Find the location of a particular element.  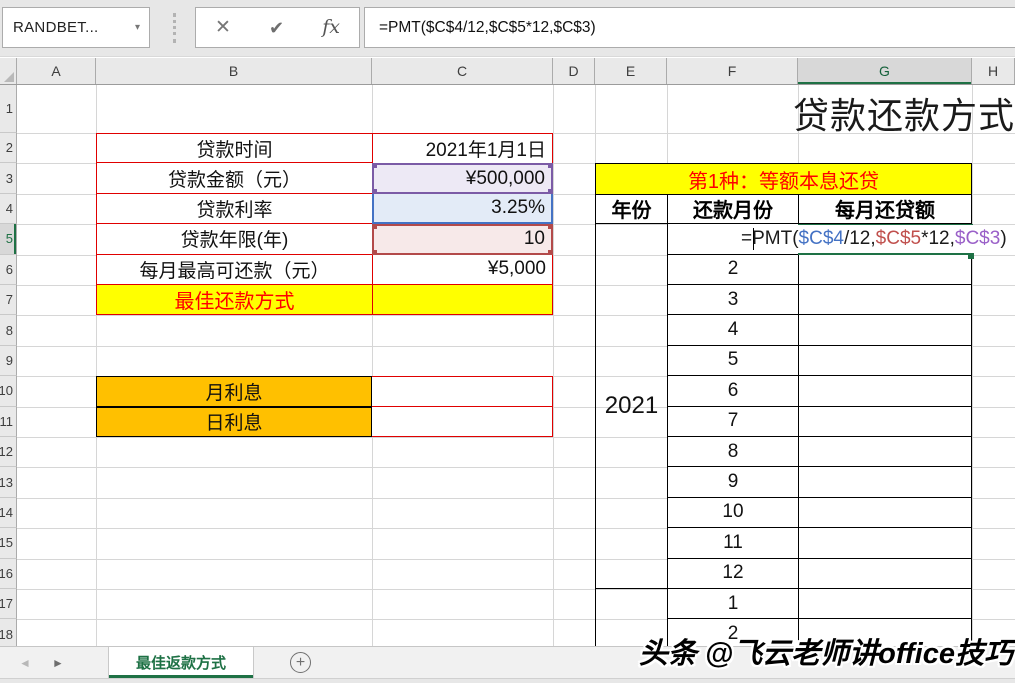

row-header-9: 9 is located at coordinates (8, 361).